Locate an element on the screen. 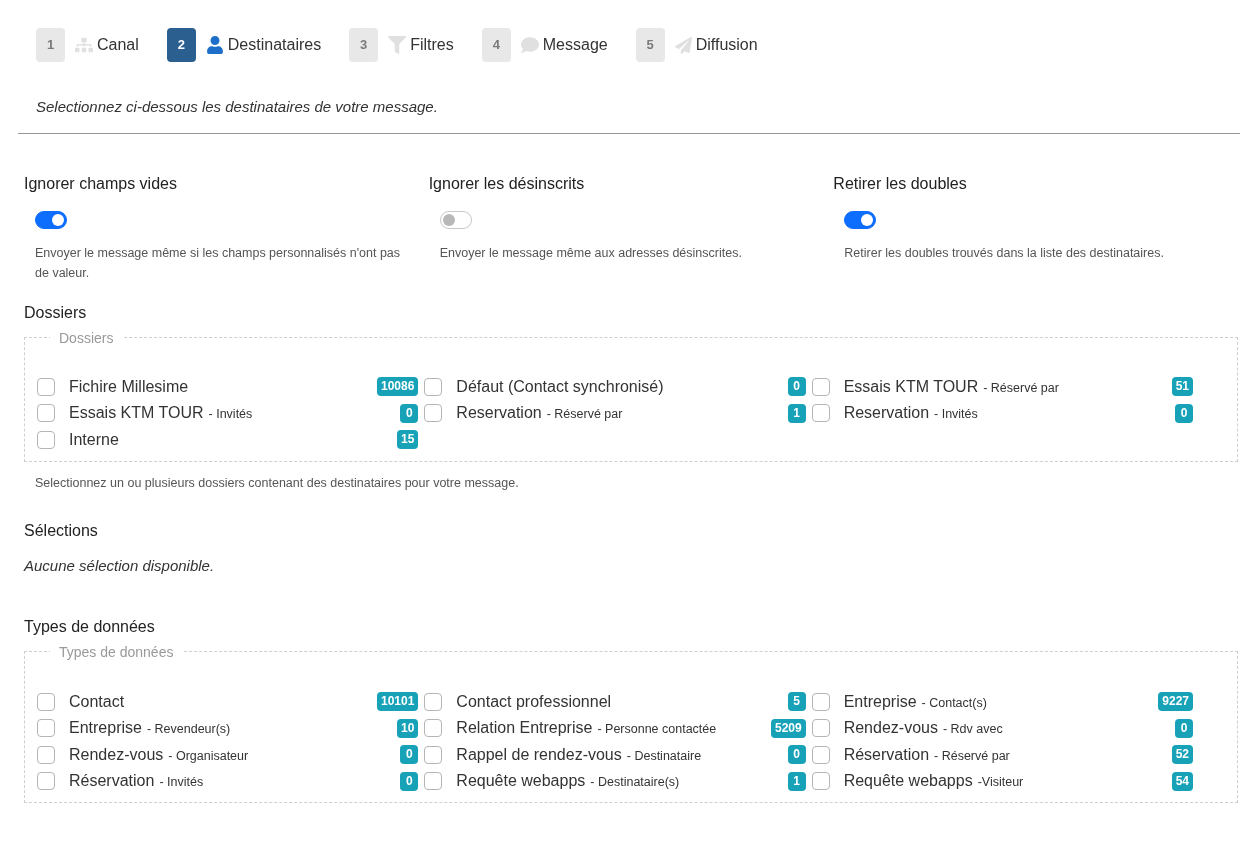  step-number: 5 is located at coordinates (650, 45).